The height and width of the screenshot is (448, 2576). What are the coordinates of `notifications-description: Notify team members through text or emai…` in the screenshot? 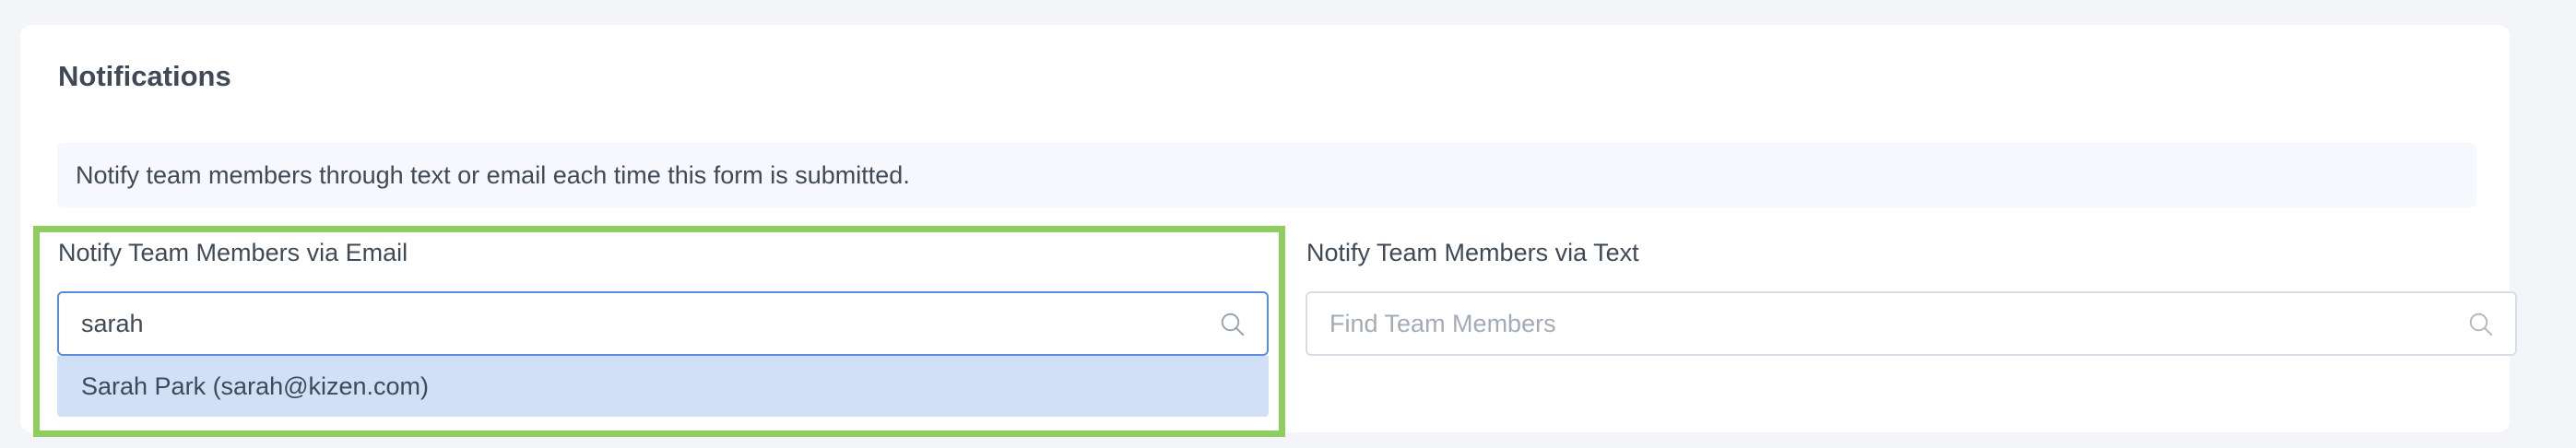 It's located at (493, 175).